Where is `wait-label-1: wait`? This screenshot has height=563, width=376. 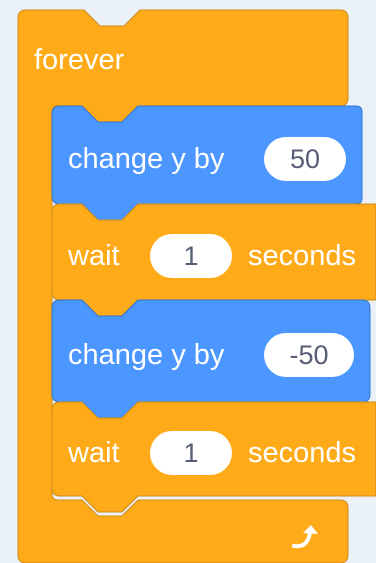
wait-label-1: wait is located at coordinates (94, 256).